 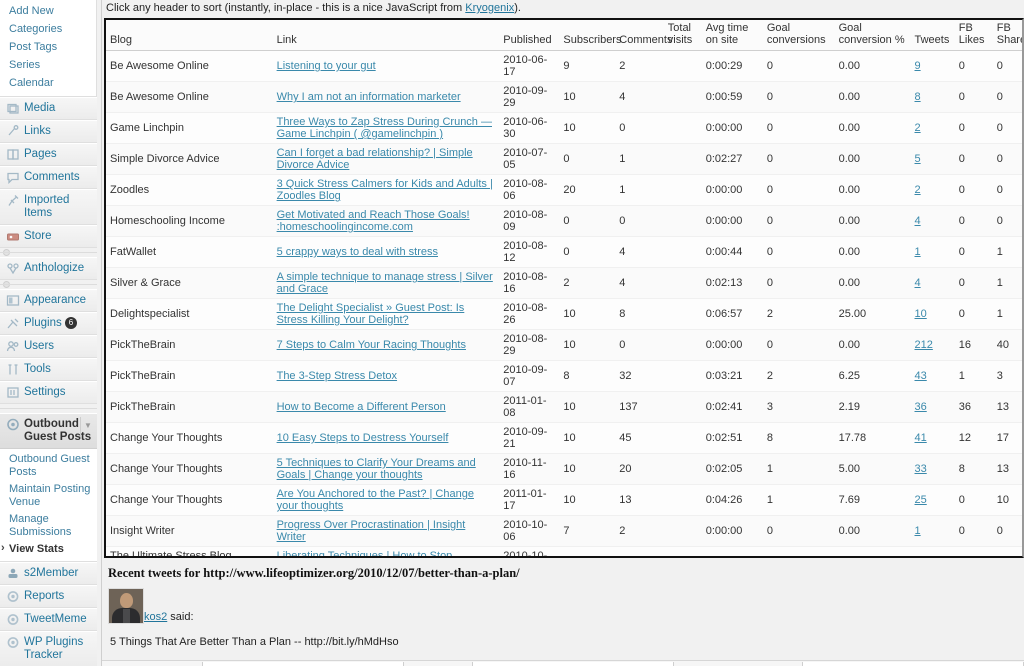 What do you see at coordinates (1007, 35) in the screenshot?
I see `column-header-fb-shares: FB Shares` at bounding box center [1007, 35].